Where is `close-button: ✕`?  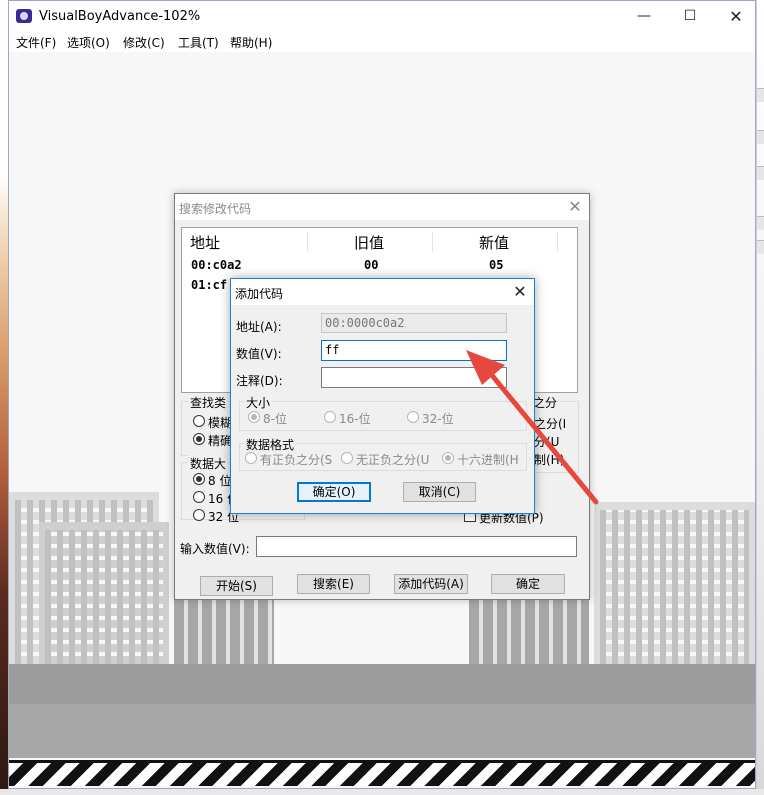 close-button: ✕ is located at coordinates (736, 16).